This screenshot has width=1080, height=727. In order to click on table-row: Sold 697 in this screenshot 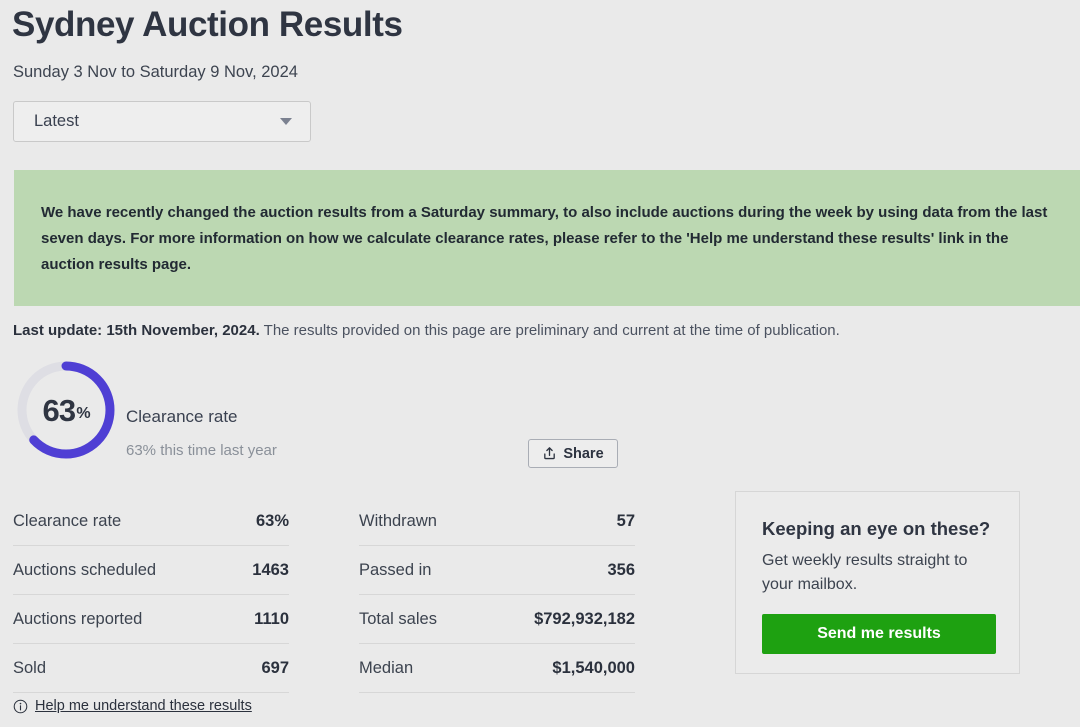, I will do `click(151, 668)`.